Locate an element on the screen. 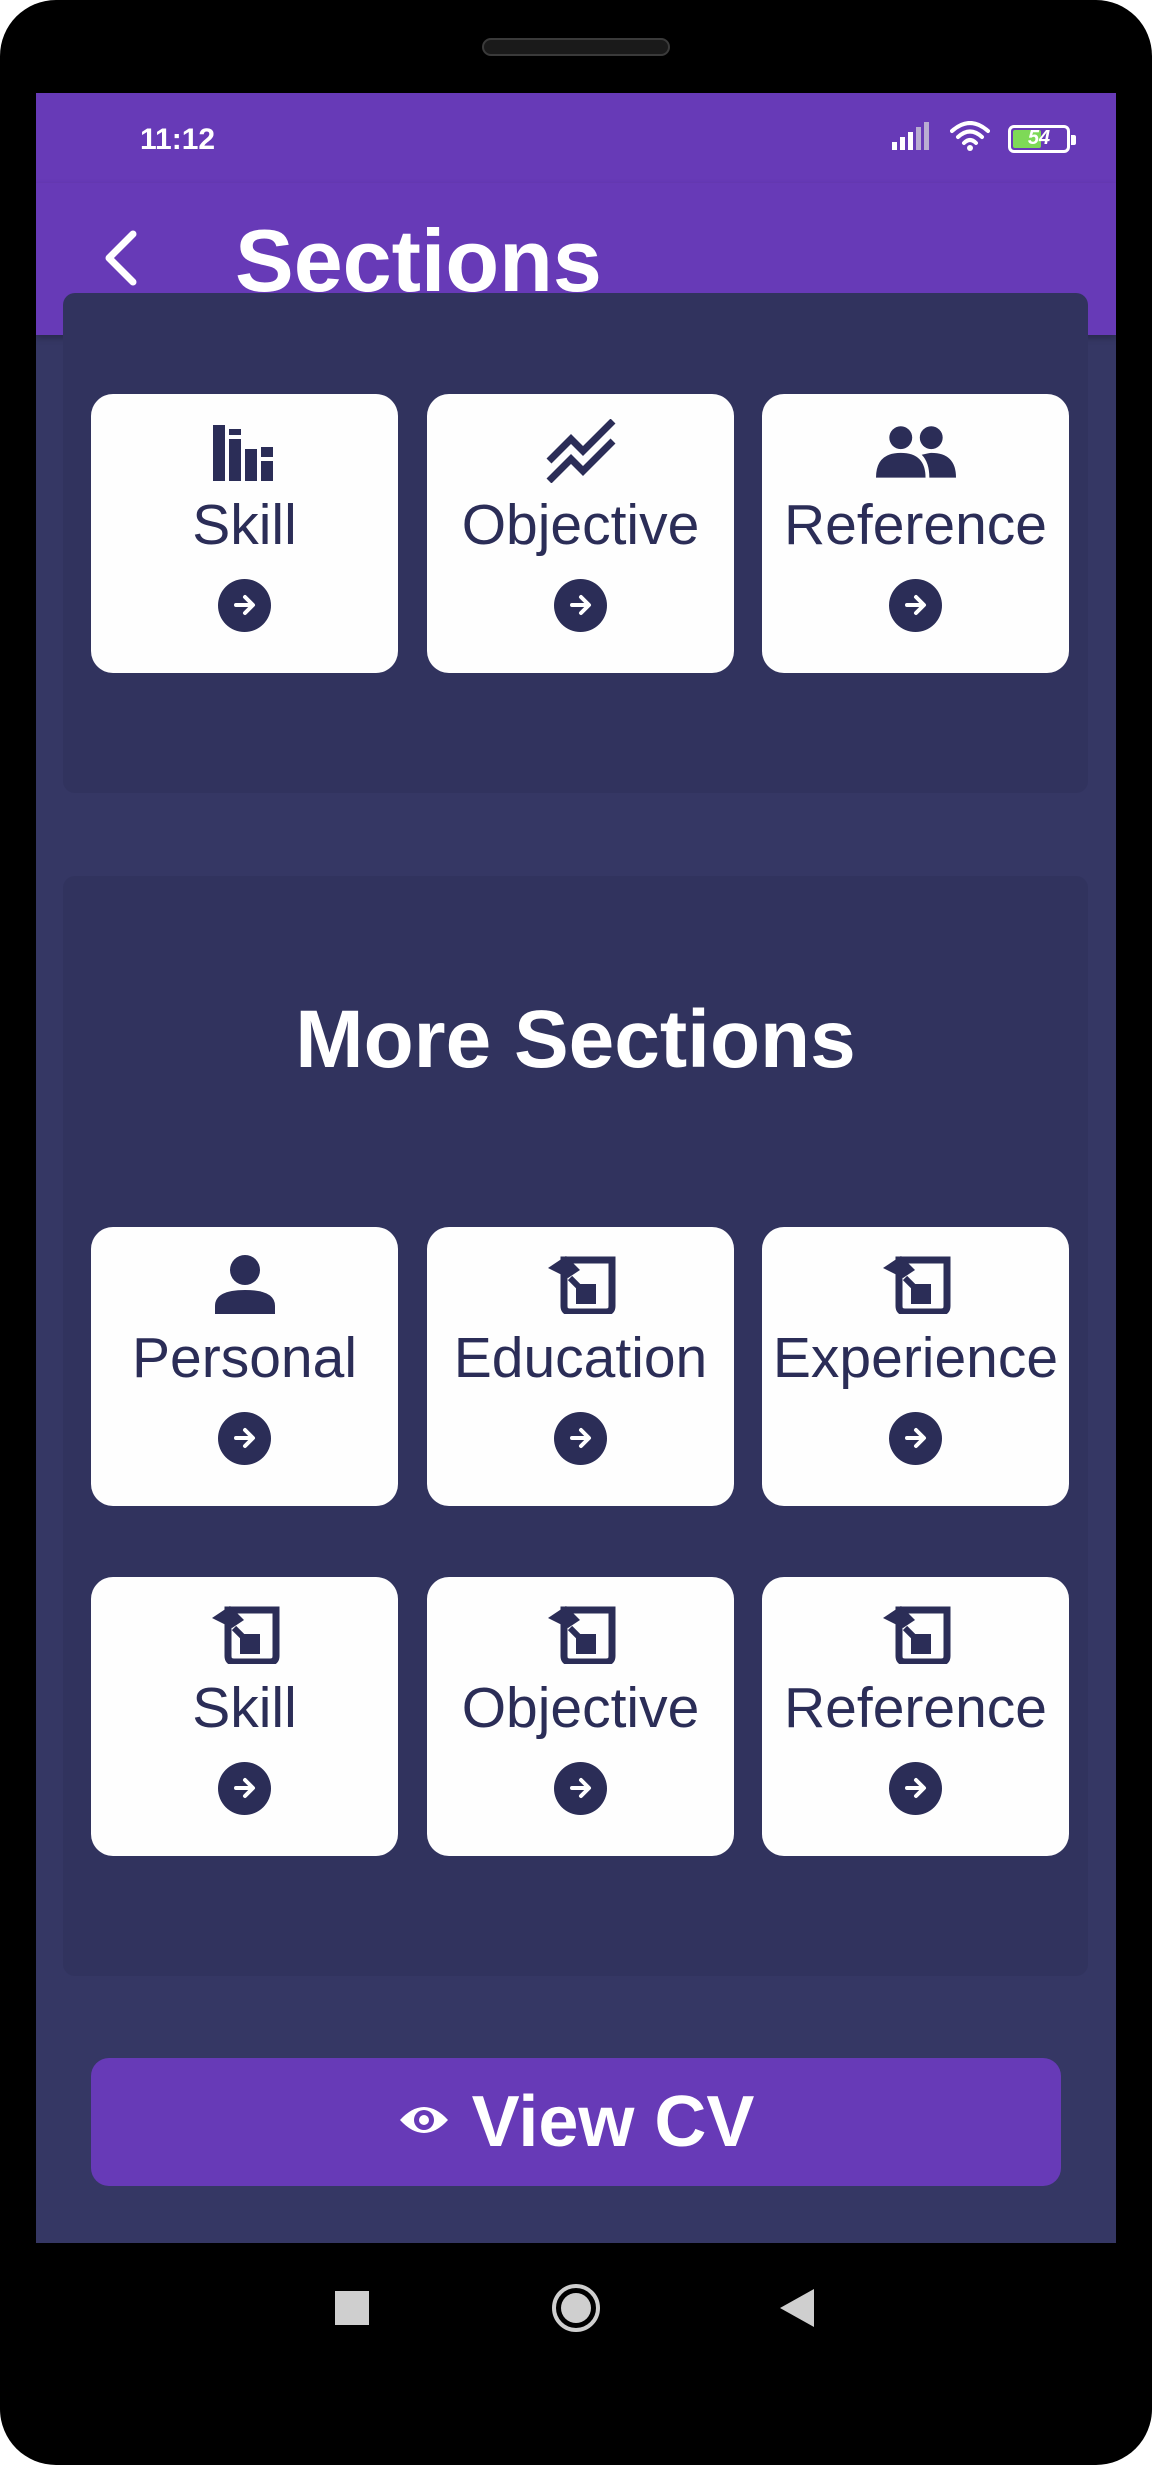 The width and height of the screenshot is (1152, 2465). status-bar: 11:12 54 is located at coordinates (576, 138).